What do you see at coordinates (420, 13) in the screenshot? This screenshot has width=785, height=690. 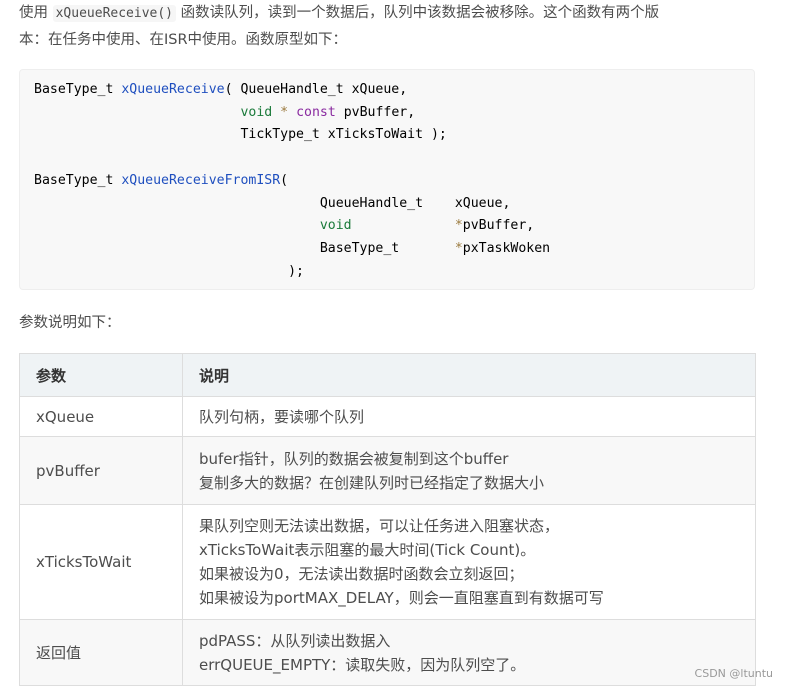 I see `intro-suffix: 函数读队列，读到一个数据后，队列中该数据会被移除。这个函数有两个版` at bounding box center [420, 13].